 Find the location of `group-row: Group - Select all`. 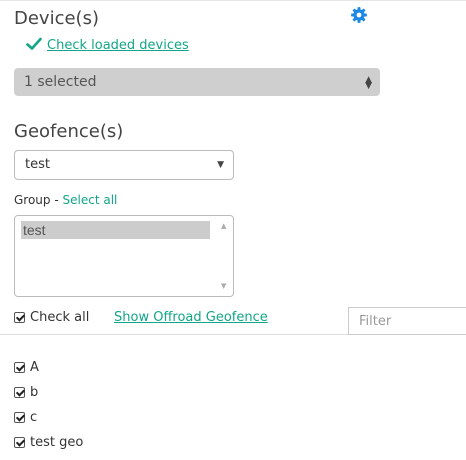

group-row: Group - Select all is located at coordinates (65, 200).